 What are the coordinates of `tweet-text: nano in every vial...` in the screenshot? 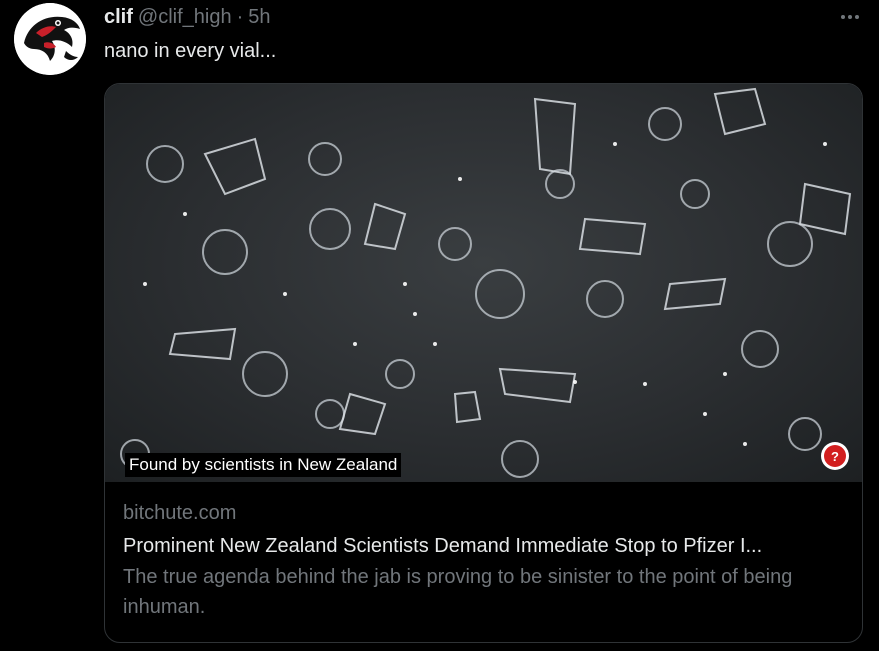 It's located at (190, 51).